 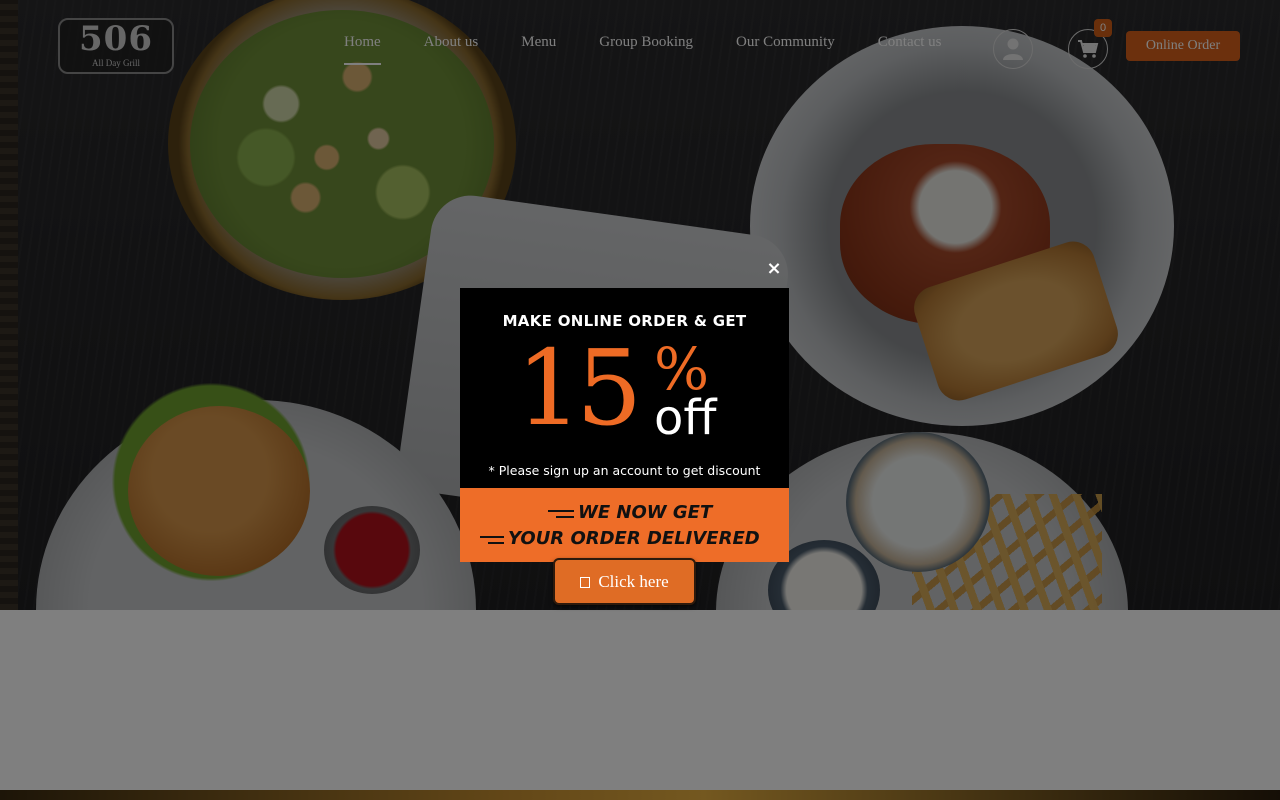 What do you see at coordinates (624, 525) in the screenshot?
I see `delivery-banner: WE NOW GET YOUR ORDER DELIVERED` at bounding box center [624, 525].